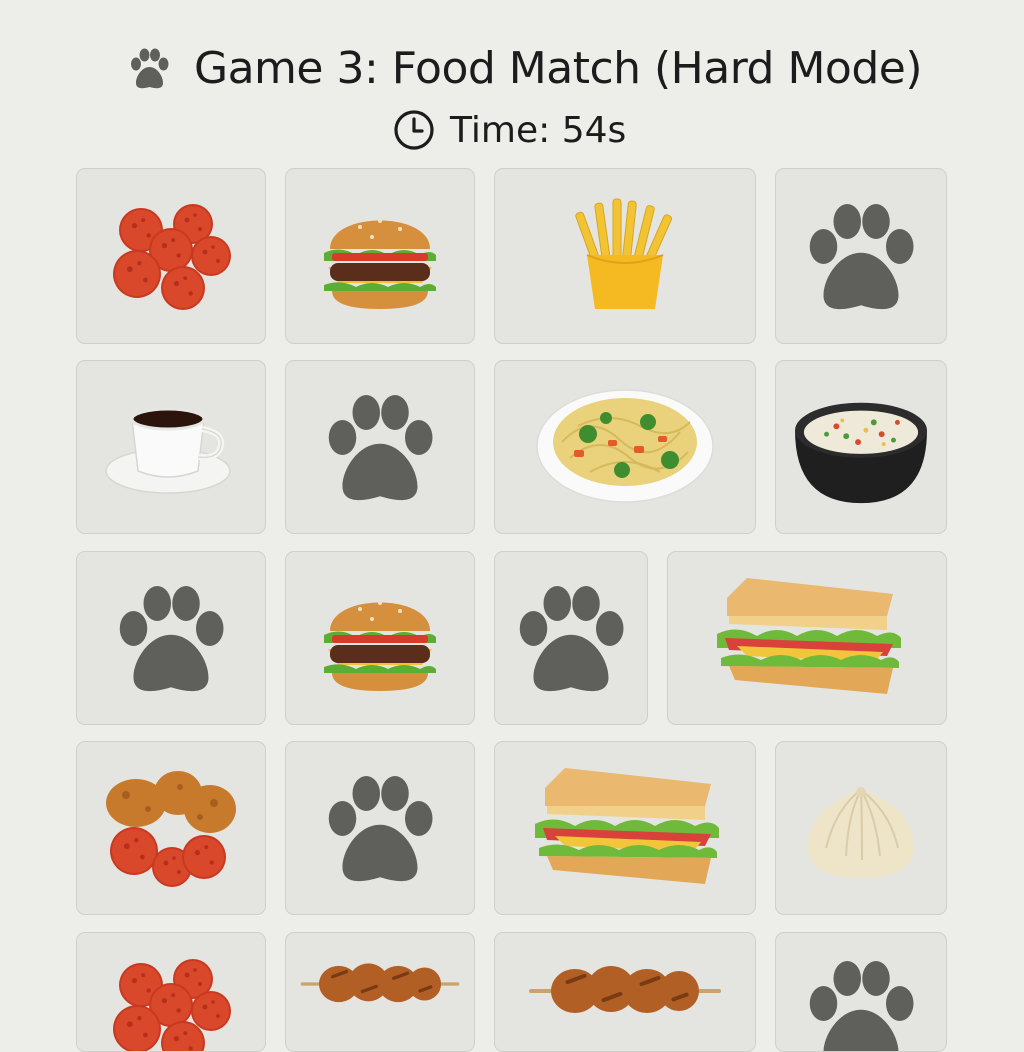  I want to click on dumpling-icon, so click(861, 832).